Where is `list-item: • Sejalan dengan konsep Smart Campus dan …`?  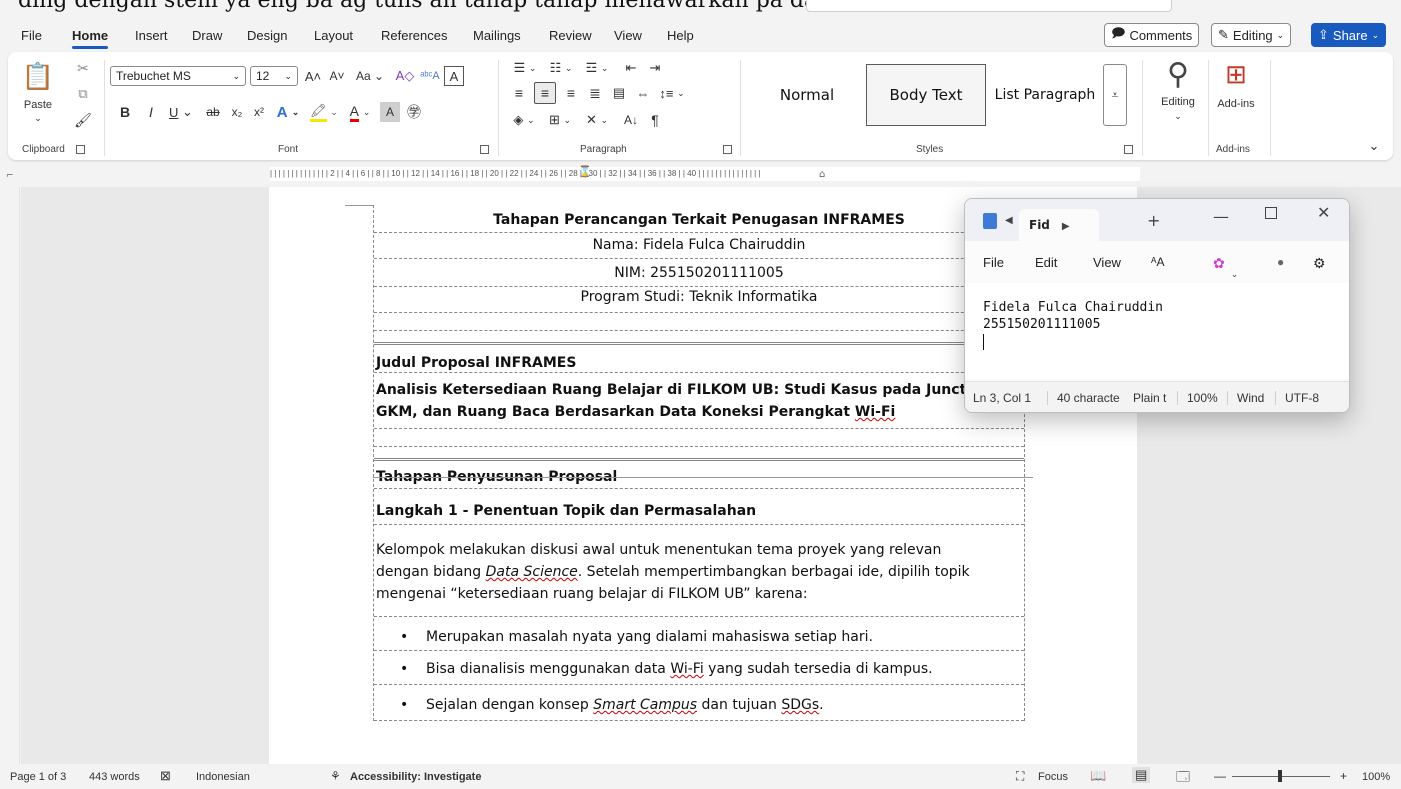 list-item: • Sejalan dengan konsep Smart Campus dan … is located at coordinates (699, 703).